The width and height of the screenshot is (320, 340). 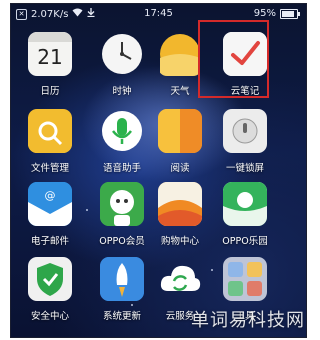 What do you see at coordinates (248, 320) in the screenshot?
I see `watermark: 单词易科技网` at bounding box center [248, 320].